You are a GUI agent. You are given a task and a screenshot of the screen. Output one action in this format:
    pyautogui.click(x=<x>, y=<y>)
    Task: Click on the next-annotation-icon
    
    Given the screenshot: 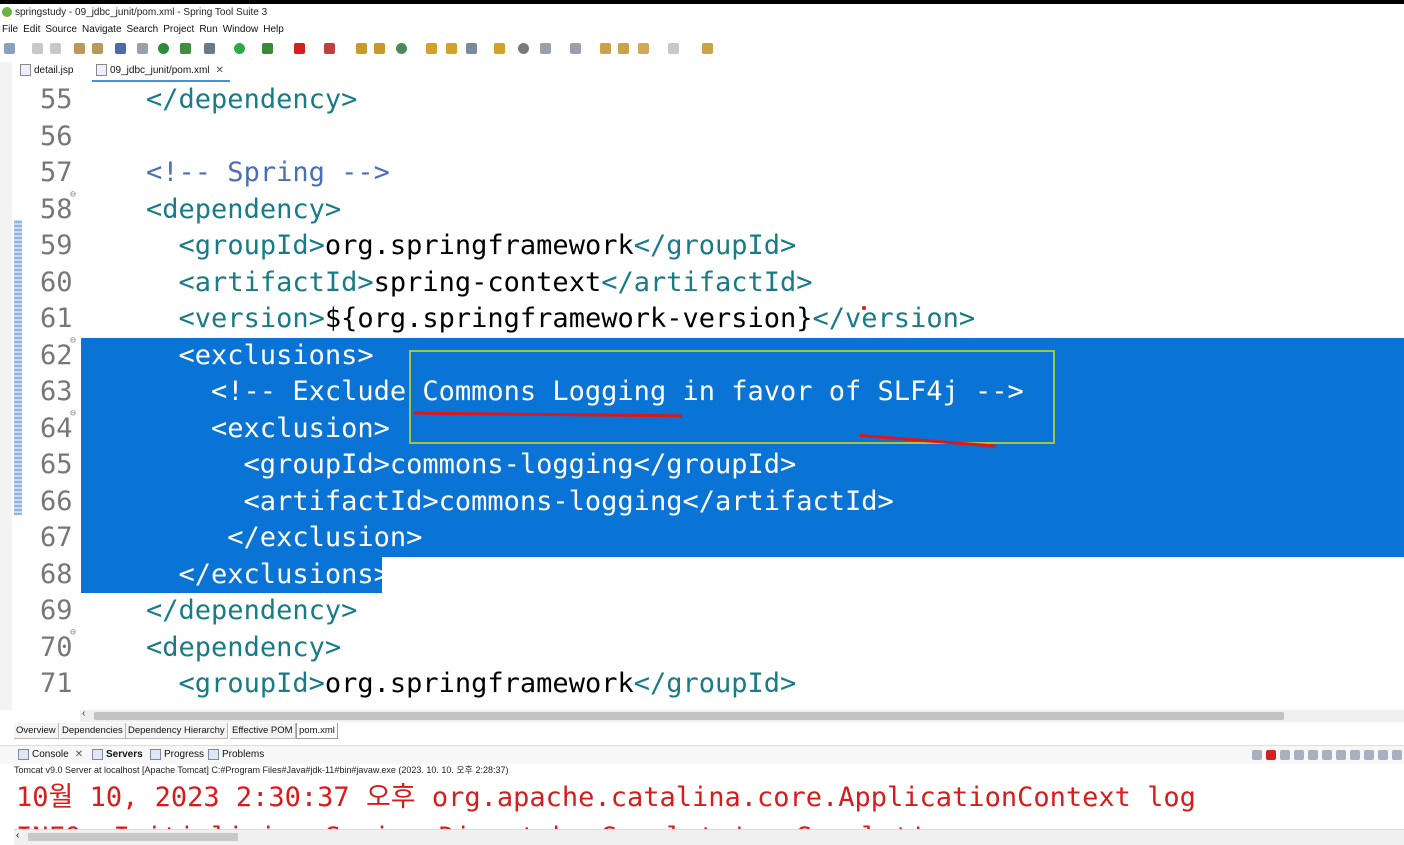 What is the action you would take?
    pyautogui.click(x=545, y=48)
    